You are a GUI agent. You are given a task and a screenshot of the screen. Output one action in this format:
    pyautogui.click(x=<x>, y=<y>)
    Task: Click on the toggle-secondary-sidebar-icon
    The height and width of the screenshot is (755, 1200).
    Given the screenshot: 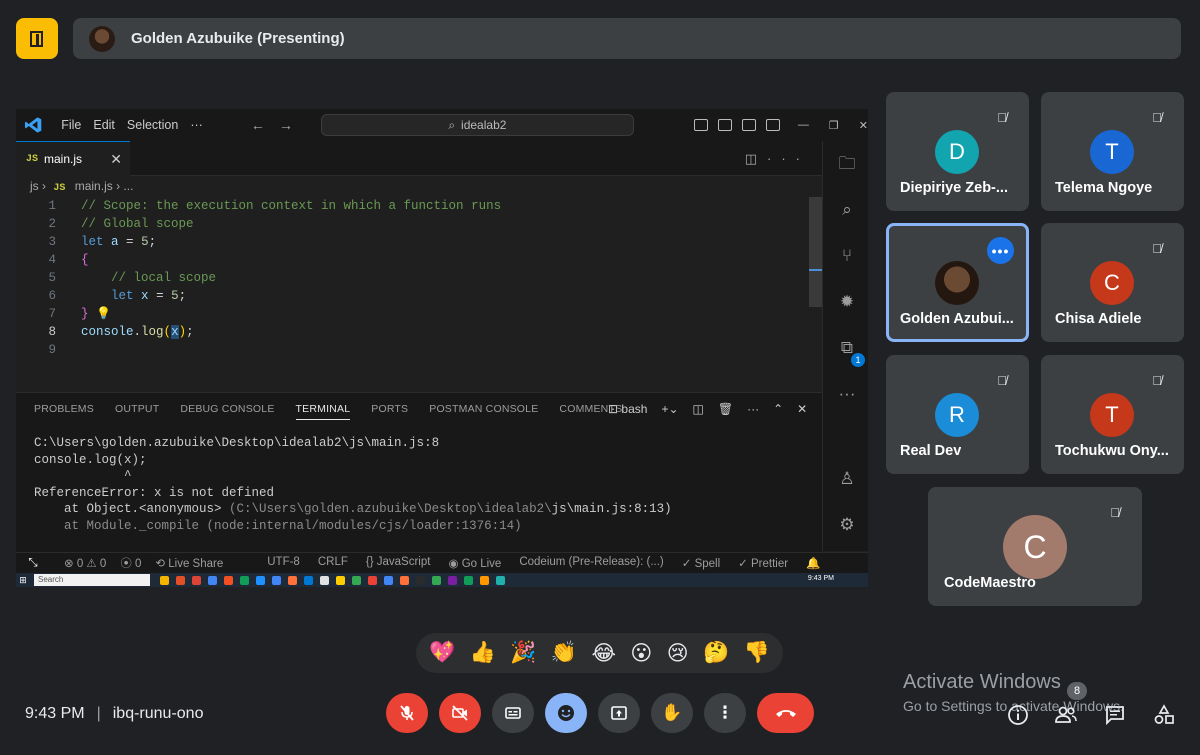 What is the action you would take?
    pyautogui.click(x=748, y=125)
    